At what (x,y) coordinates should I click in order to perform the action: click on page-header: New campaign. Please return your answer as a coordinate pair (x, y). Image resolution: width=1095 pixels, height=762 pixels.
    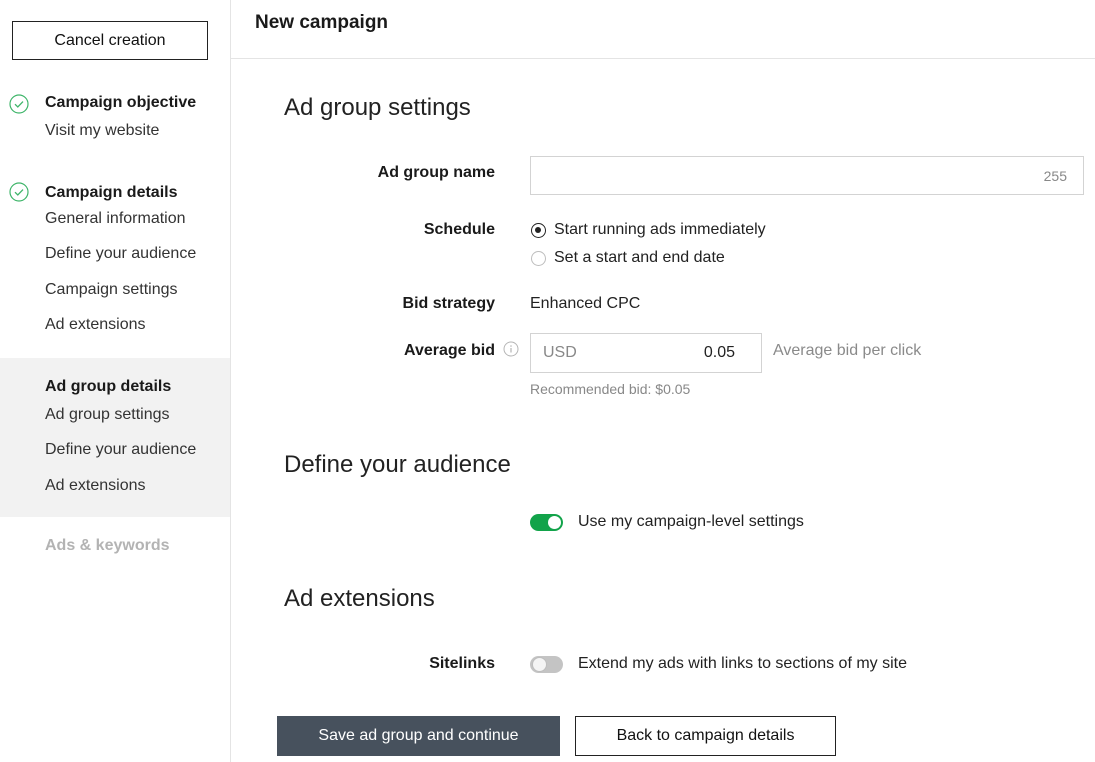
    Looking at the image, I should click on (663, 29).